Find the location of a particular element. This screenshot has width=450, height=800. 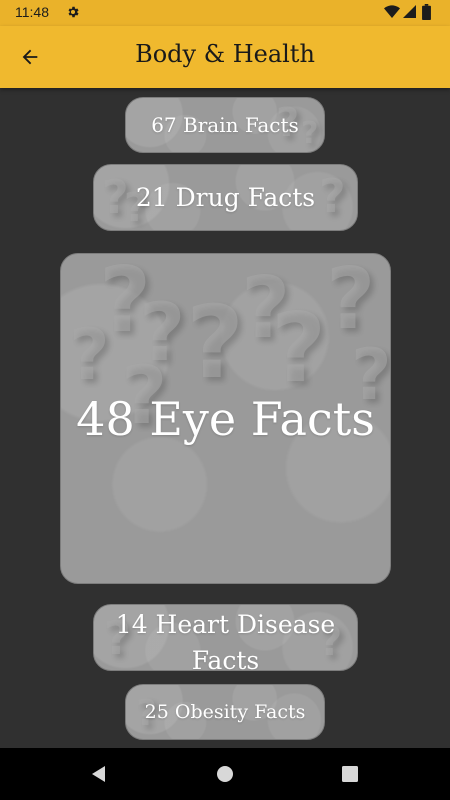

settings-gear-icon is located at coordinates (73, 12).